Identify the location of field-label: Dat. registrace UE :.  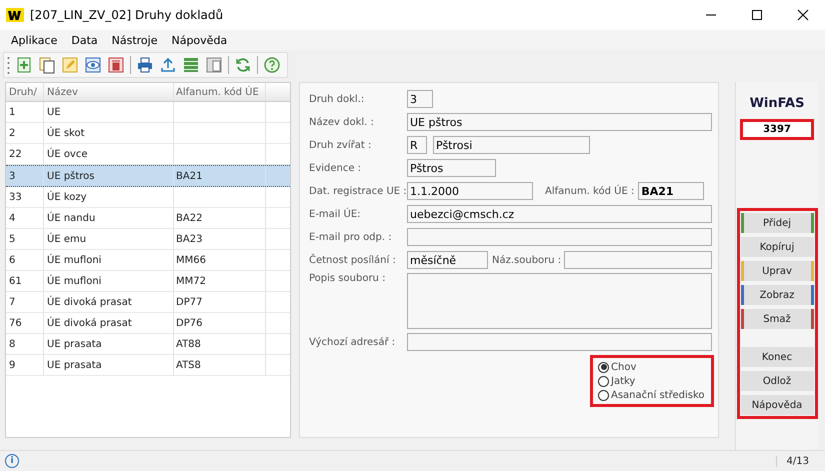
(358, 191).